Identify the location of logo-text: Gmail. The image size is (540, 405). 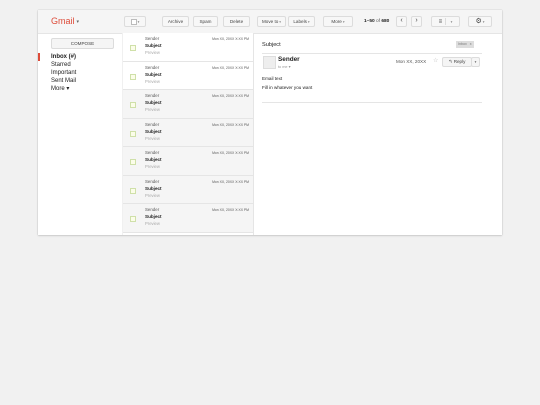
(63, 21).